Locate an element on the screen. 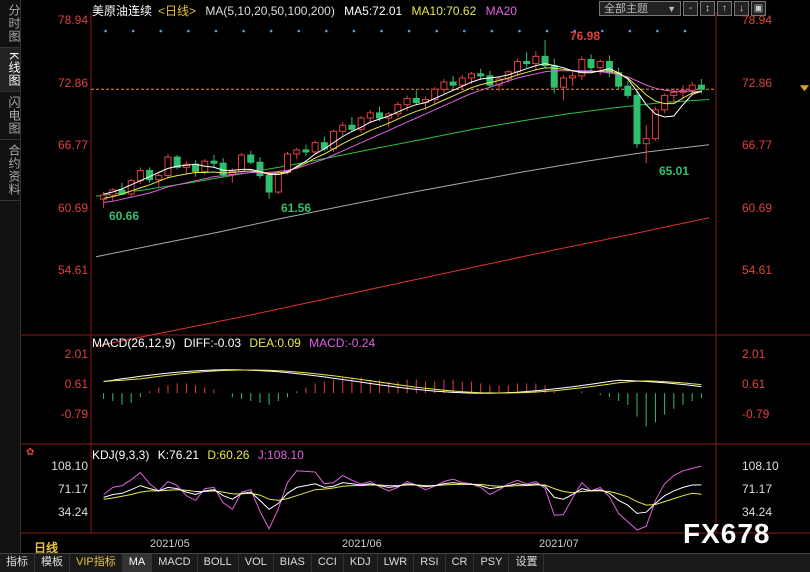  kdj-title: KDJ(9,3,3) K:76.21 D:60.26 J:108.10 is located at coordinates (200, 455).